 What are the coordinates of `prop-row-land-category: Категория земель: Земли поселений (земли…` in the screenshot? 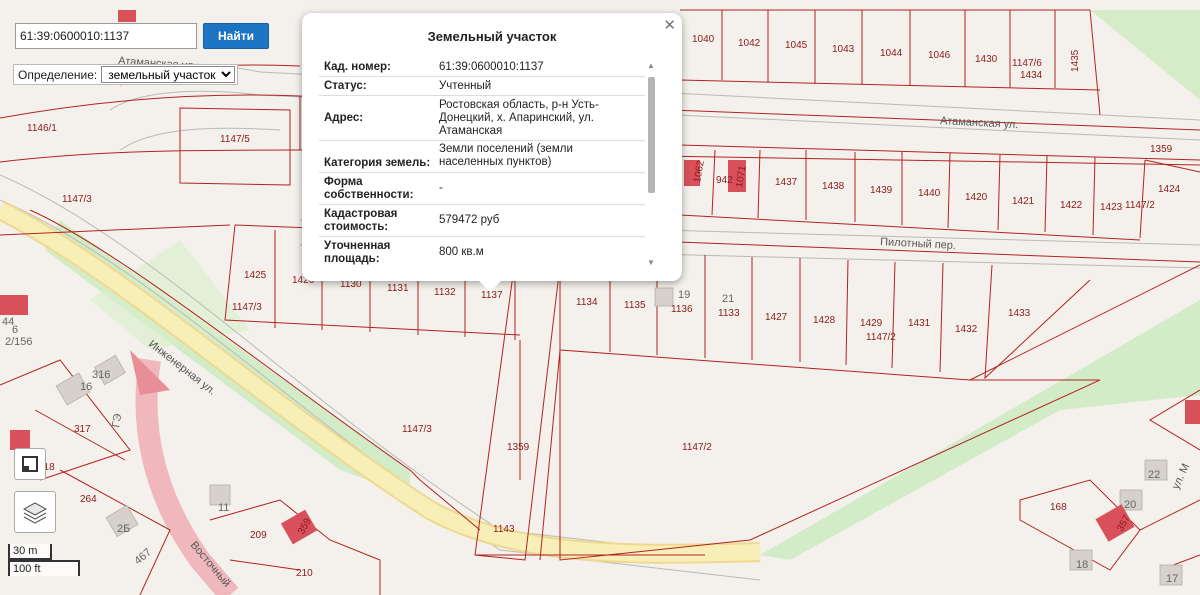 It's located at (482, 157).